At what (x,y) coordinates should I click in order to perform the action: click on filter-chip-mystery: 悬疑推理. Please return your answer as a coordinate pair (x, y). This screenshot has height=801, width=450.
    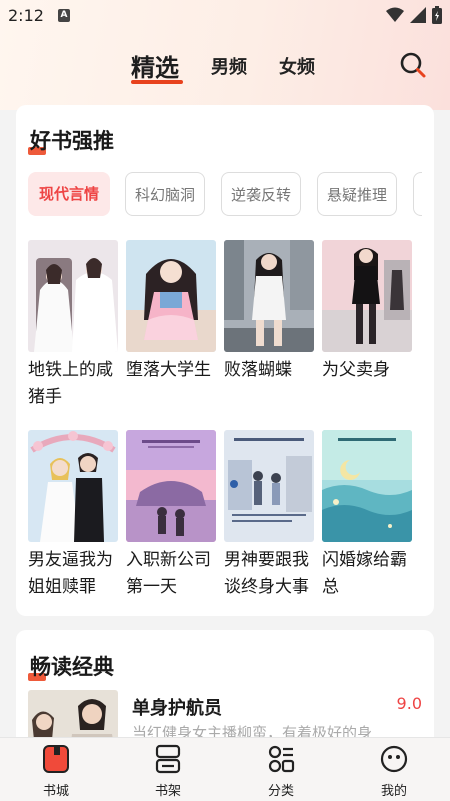
    Looking at the image, I should click on (357, 194).